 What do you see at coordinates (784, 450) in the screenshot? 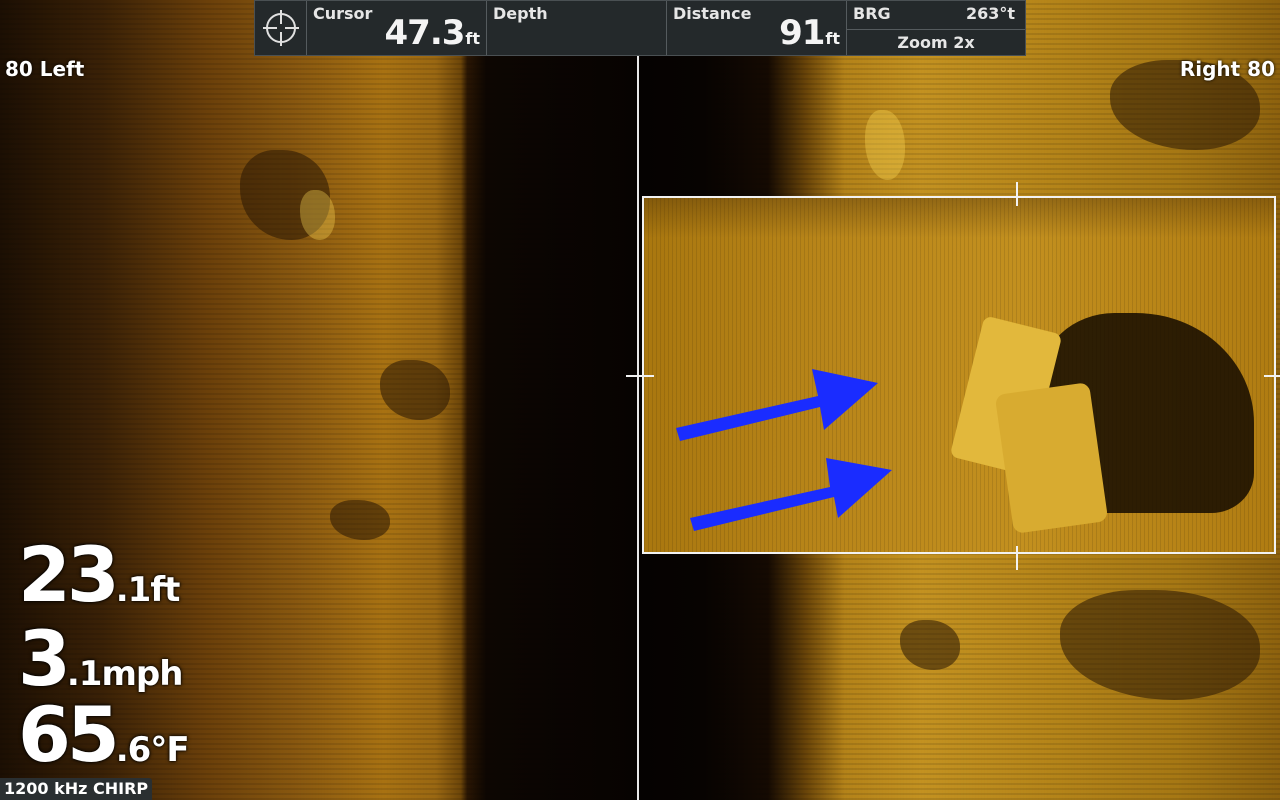
I see `annotation-arrows` at bounding box center [784, 450].